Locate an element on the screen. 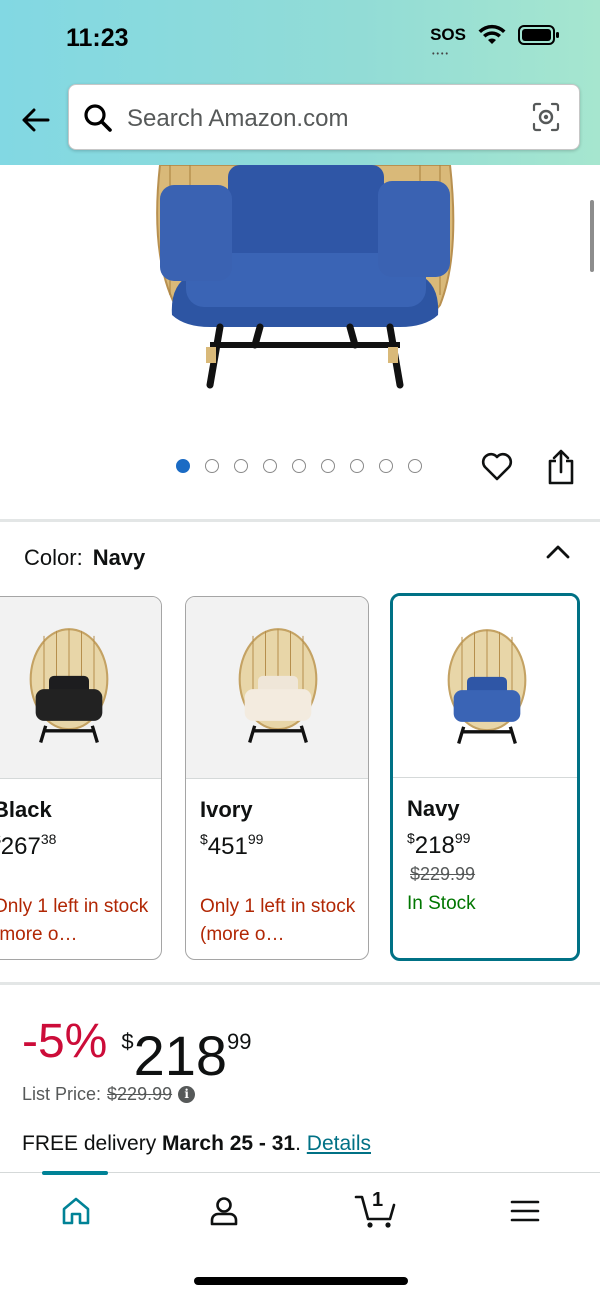 This screenshot has height=1298, width=600. delivery-info: FREE delivery March 25 - 31. Details is located at coordinates (196, 1144).